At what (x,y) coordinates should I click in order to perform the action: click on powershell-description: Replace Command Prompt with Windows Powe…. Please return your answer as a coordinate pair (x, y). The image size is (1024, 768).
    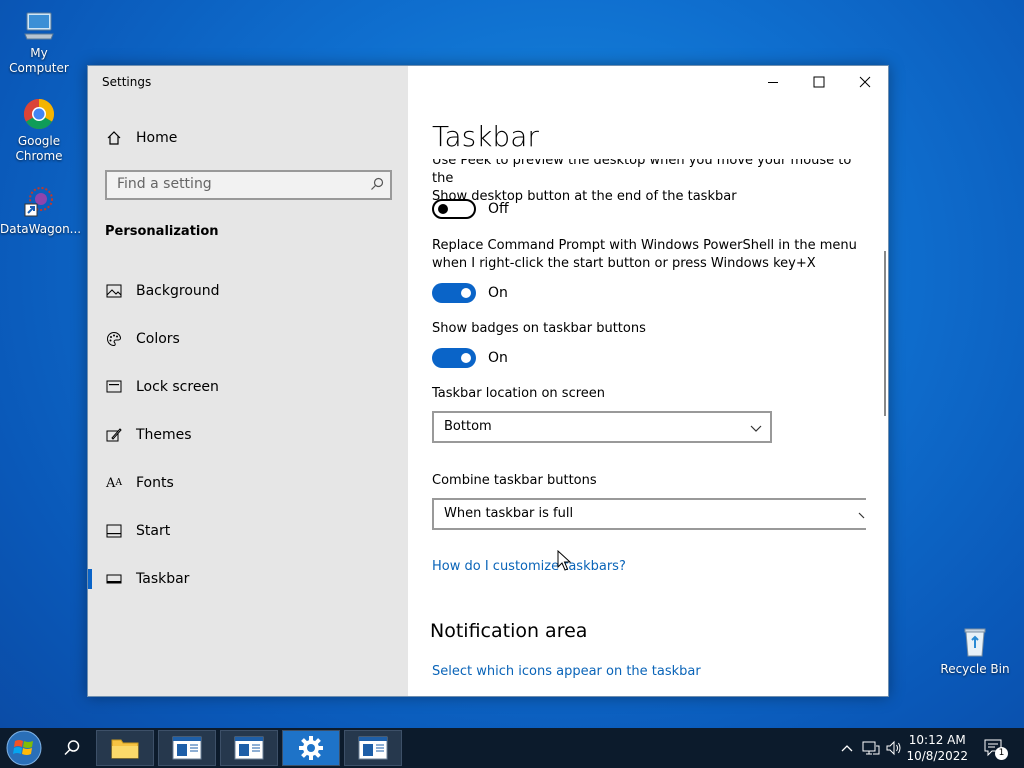
    Looking at the image, I should click on (644, 254).